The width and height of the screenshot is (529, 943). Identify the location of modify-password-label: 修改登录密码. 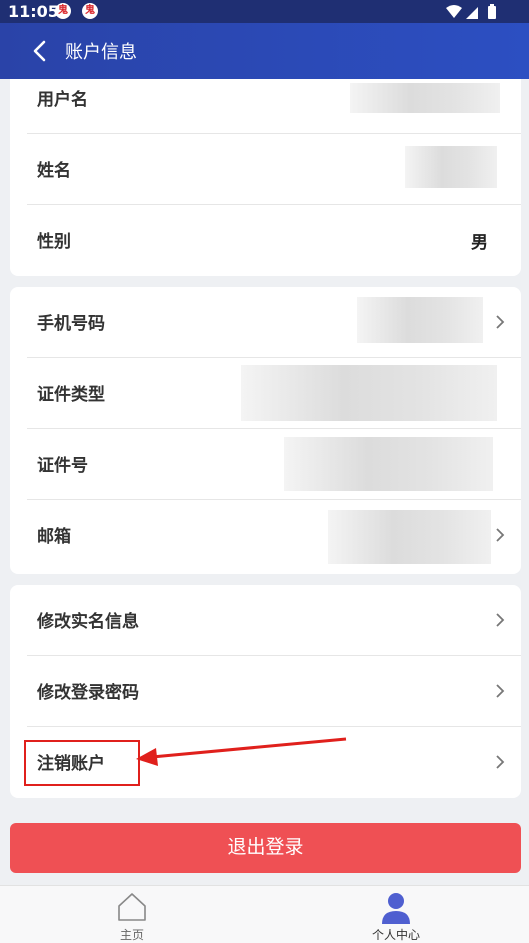
(88, 693).